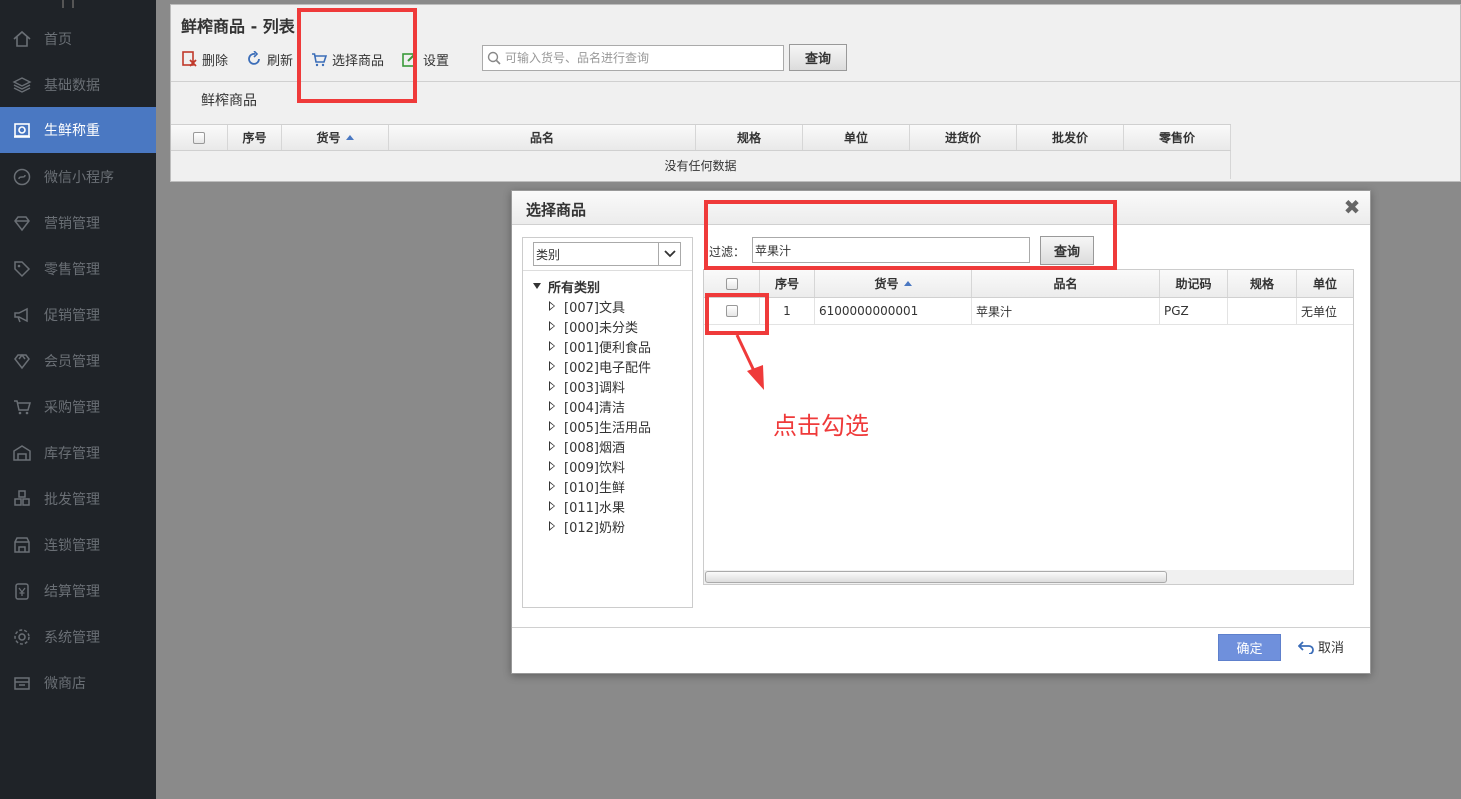 The image size is (1461, 799). I want to click on sidebar-item-promotion: 促销管理, so click(78, 315).